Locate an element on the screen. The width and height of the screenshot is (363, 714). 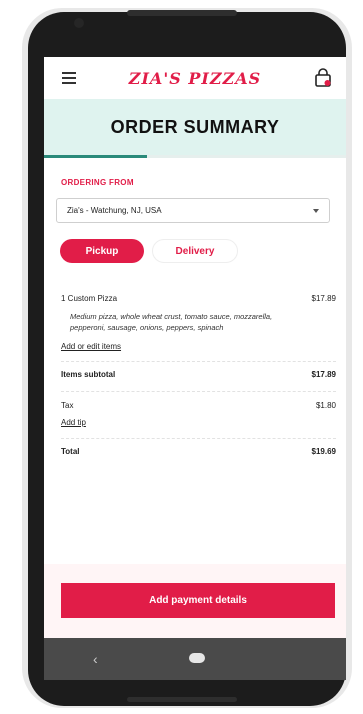
add-edit-items-link: Add or edit items is located at coordinates (91, 346).